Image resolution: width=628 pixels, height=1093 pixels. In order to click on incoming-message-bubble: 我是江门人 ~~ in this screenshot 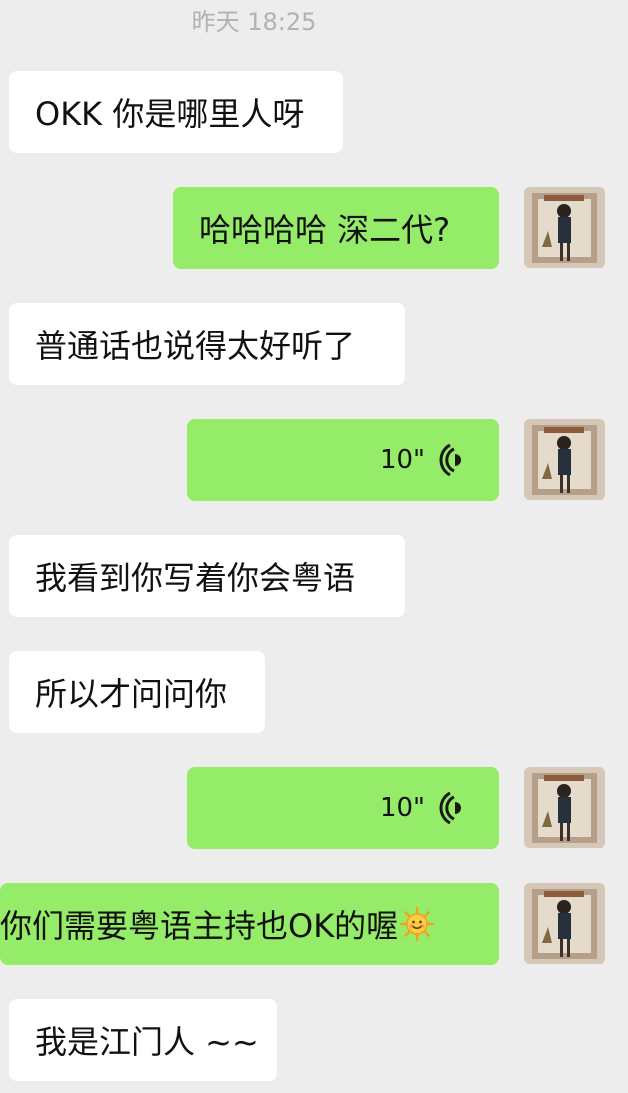, I will do `click(143, 1040)`.